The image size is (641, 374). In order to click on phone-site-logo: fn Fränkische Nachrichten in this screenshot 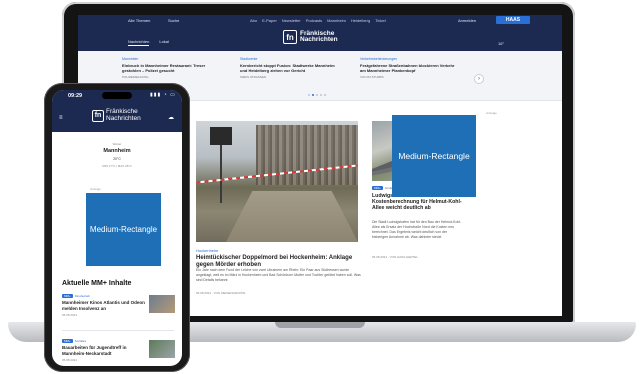, I will do `click(116, 115)`.